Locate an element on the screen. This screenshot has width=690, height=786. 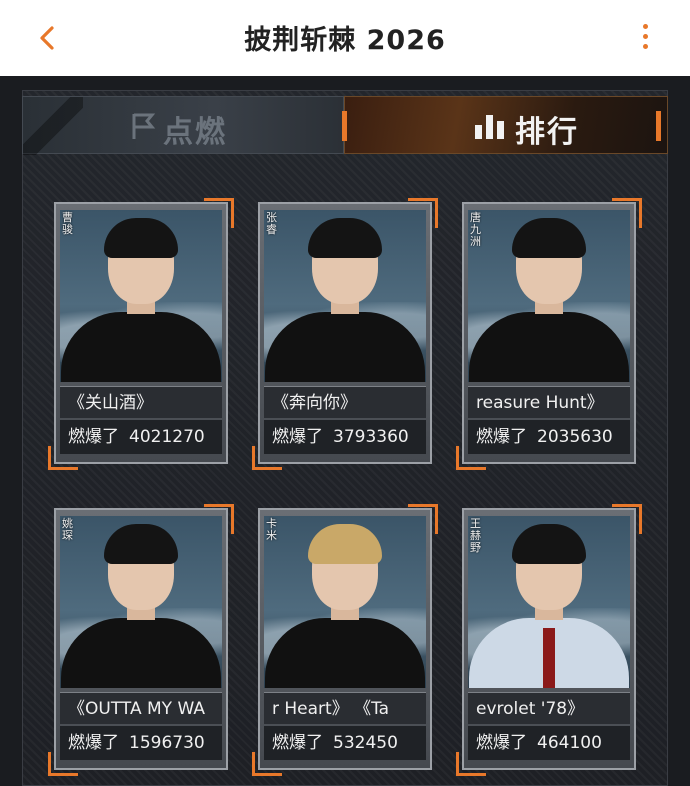
bar-chart-icon is located at coordinates (490, 128).